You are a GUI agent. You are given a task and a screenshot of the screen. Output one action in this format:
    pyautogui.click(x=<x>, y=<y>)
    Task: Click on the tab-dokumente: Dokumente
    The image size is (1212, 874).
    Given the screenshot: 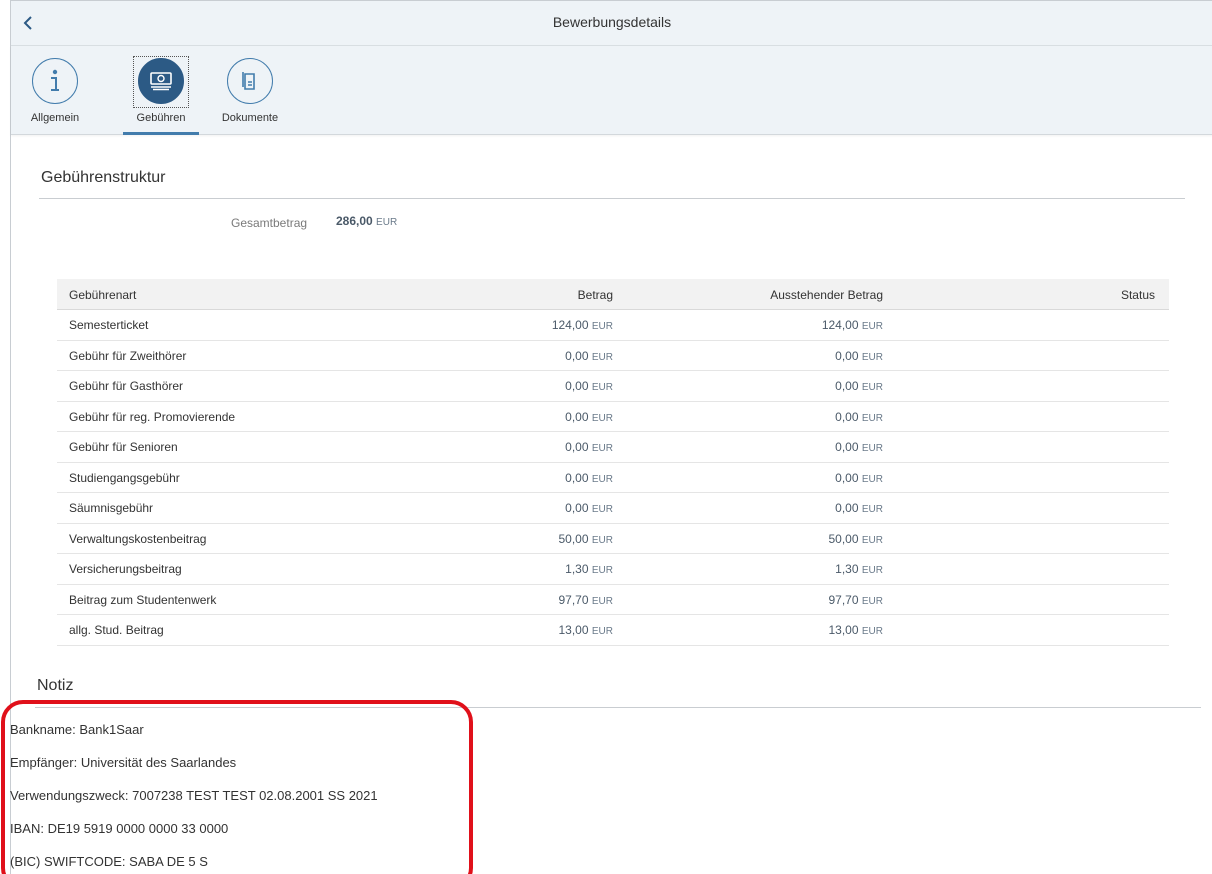 What is the action you would take?
    pyautogui.click(x=250, y=96)
    